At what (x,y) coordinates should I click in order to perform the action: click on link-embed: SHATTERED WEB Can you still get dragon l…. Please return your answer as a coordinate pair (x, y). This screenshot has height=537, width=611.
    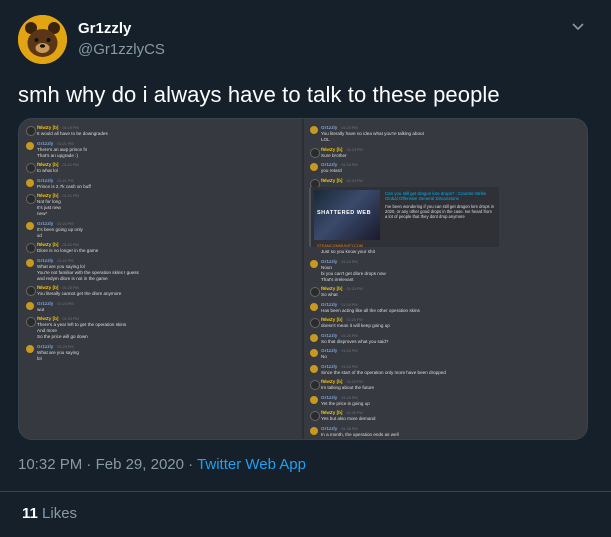
    Looking at the image, I should click on (404, 217).